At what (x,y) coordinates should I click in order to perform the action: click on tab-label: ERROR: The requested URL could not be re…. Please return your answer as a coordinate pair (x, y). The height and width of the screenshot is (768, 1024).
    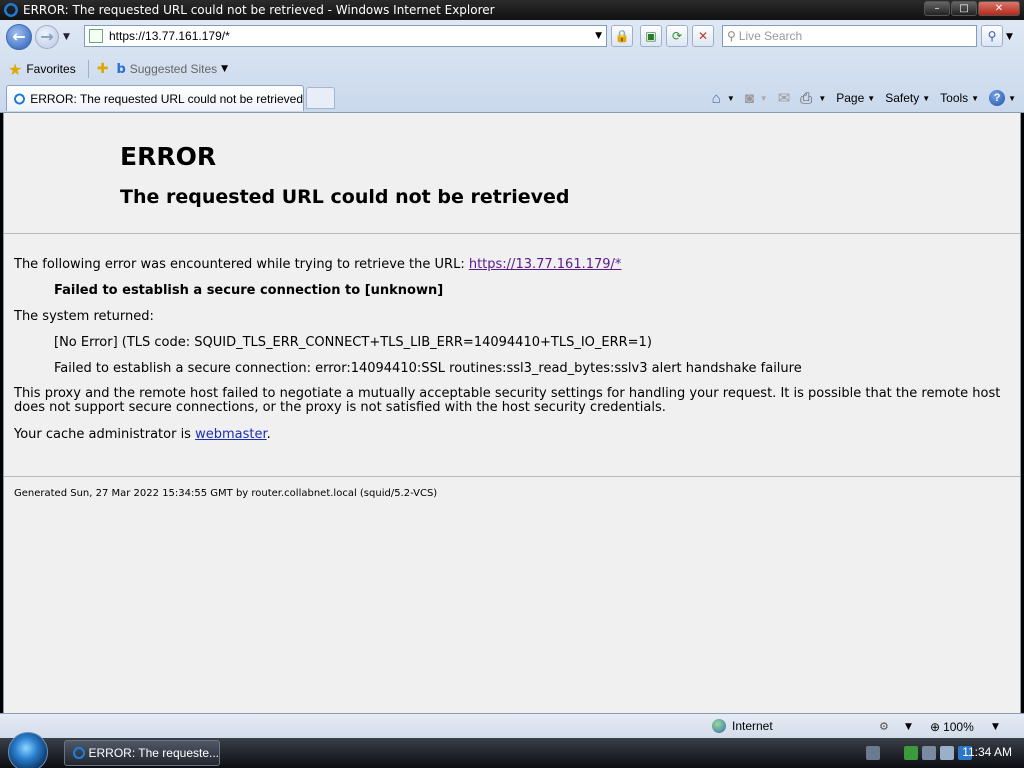
    Looking at the image, I should click on (166, 98).